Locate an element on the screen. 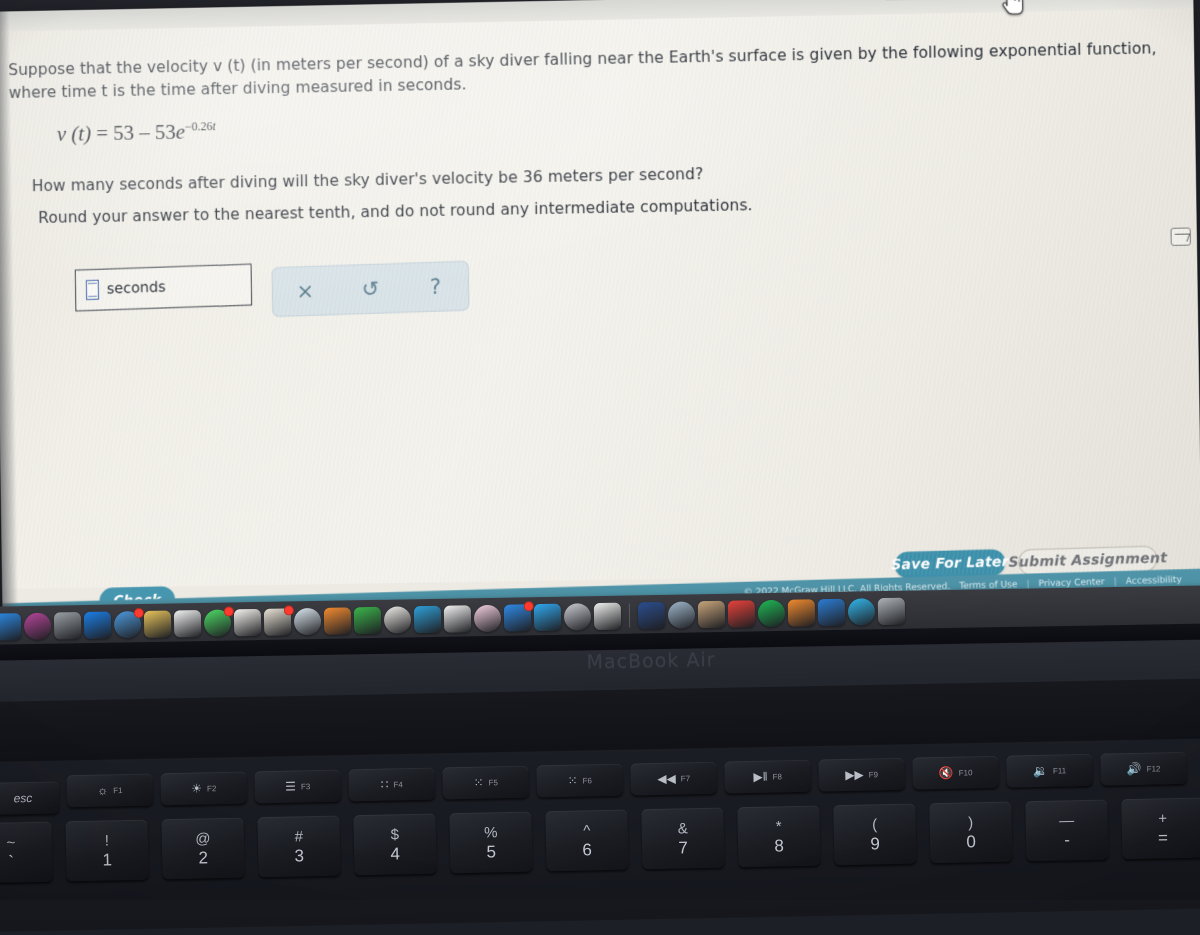  key-base-label: 5 is located at coordinates (491, 851).